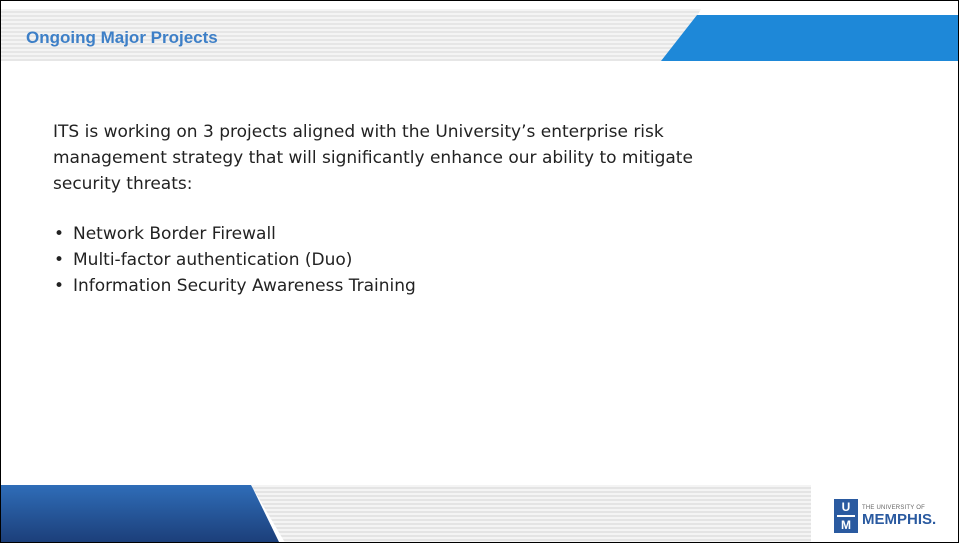  I want to click on logo-mark-divider, so click(846, 516).